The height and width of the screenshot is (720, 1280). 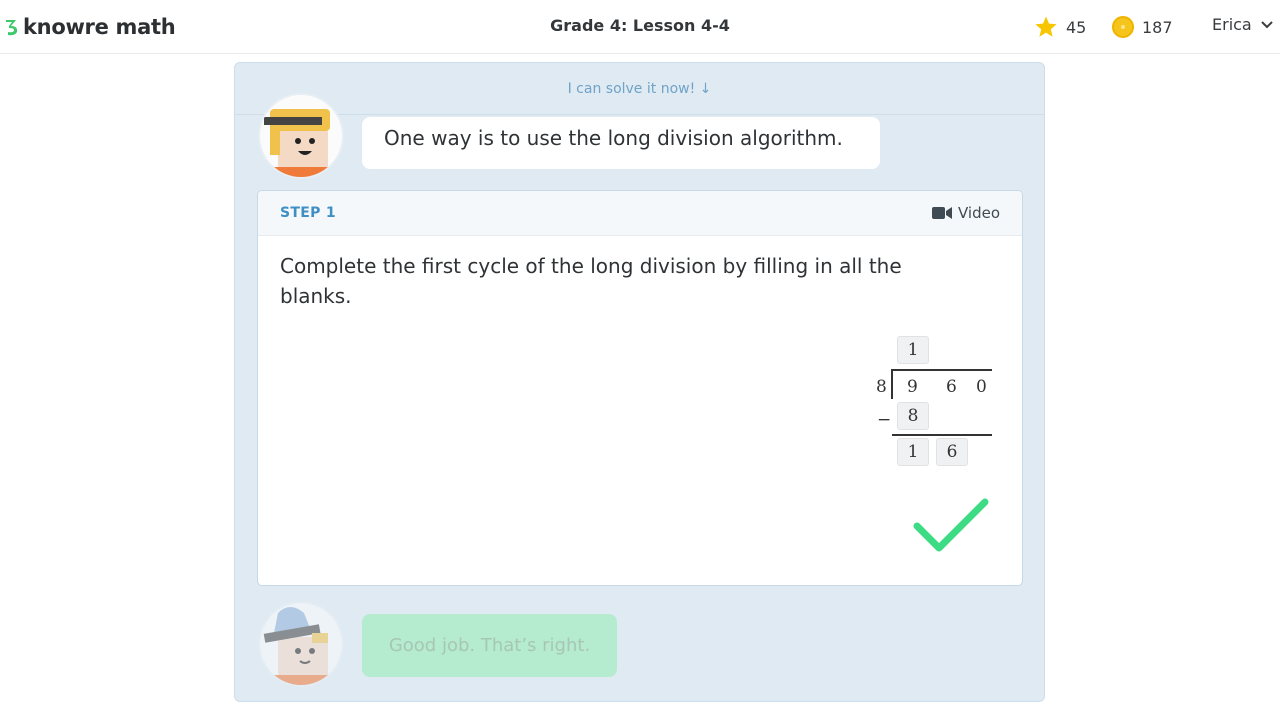 I want to click on step-header: STEP 1 Video, so click(x=640, y=213).